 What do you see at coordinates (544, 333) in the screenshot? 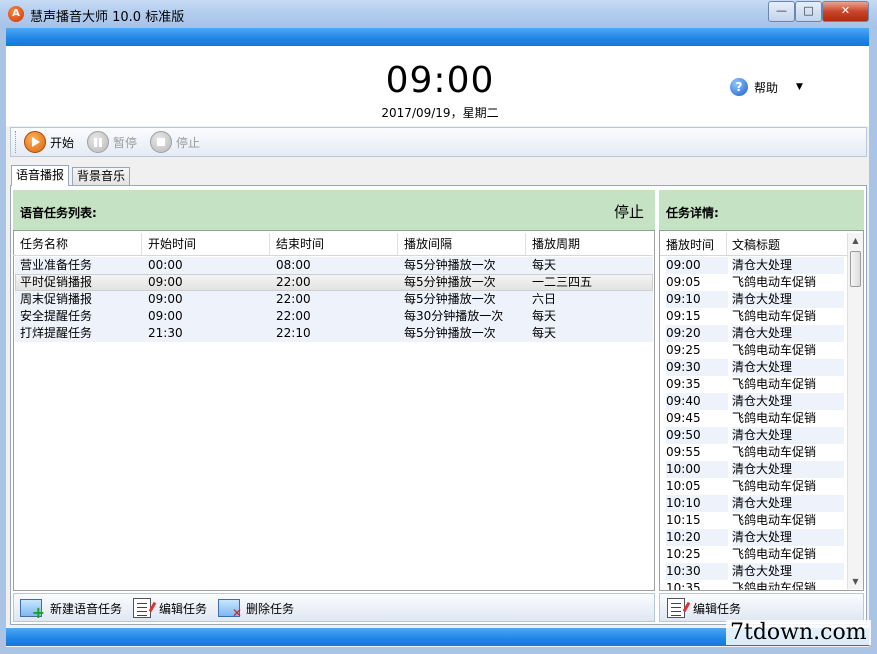
I see `cell-cycle: 每天` at bounding box center [544, 333].